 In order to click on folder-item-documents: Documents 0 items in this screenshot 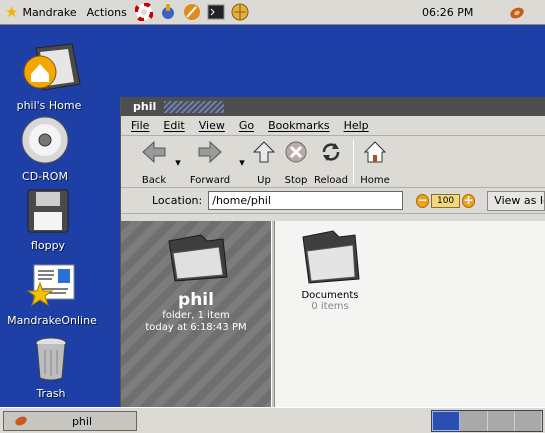, I will do `click(330, 269)`.